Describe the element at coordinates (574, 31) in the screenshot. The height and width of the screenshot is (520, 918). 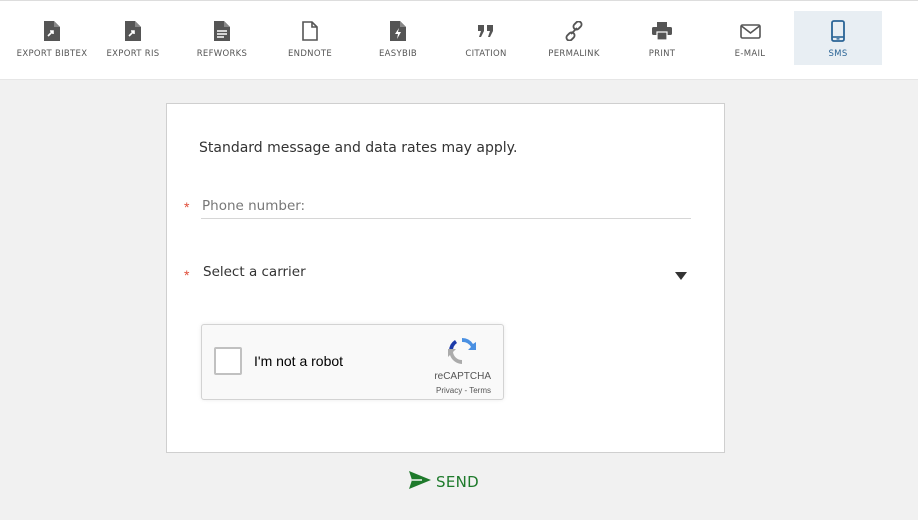
I see `link-icon` at that location.